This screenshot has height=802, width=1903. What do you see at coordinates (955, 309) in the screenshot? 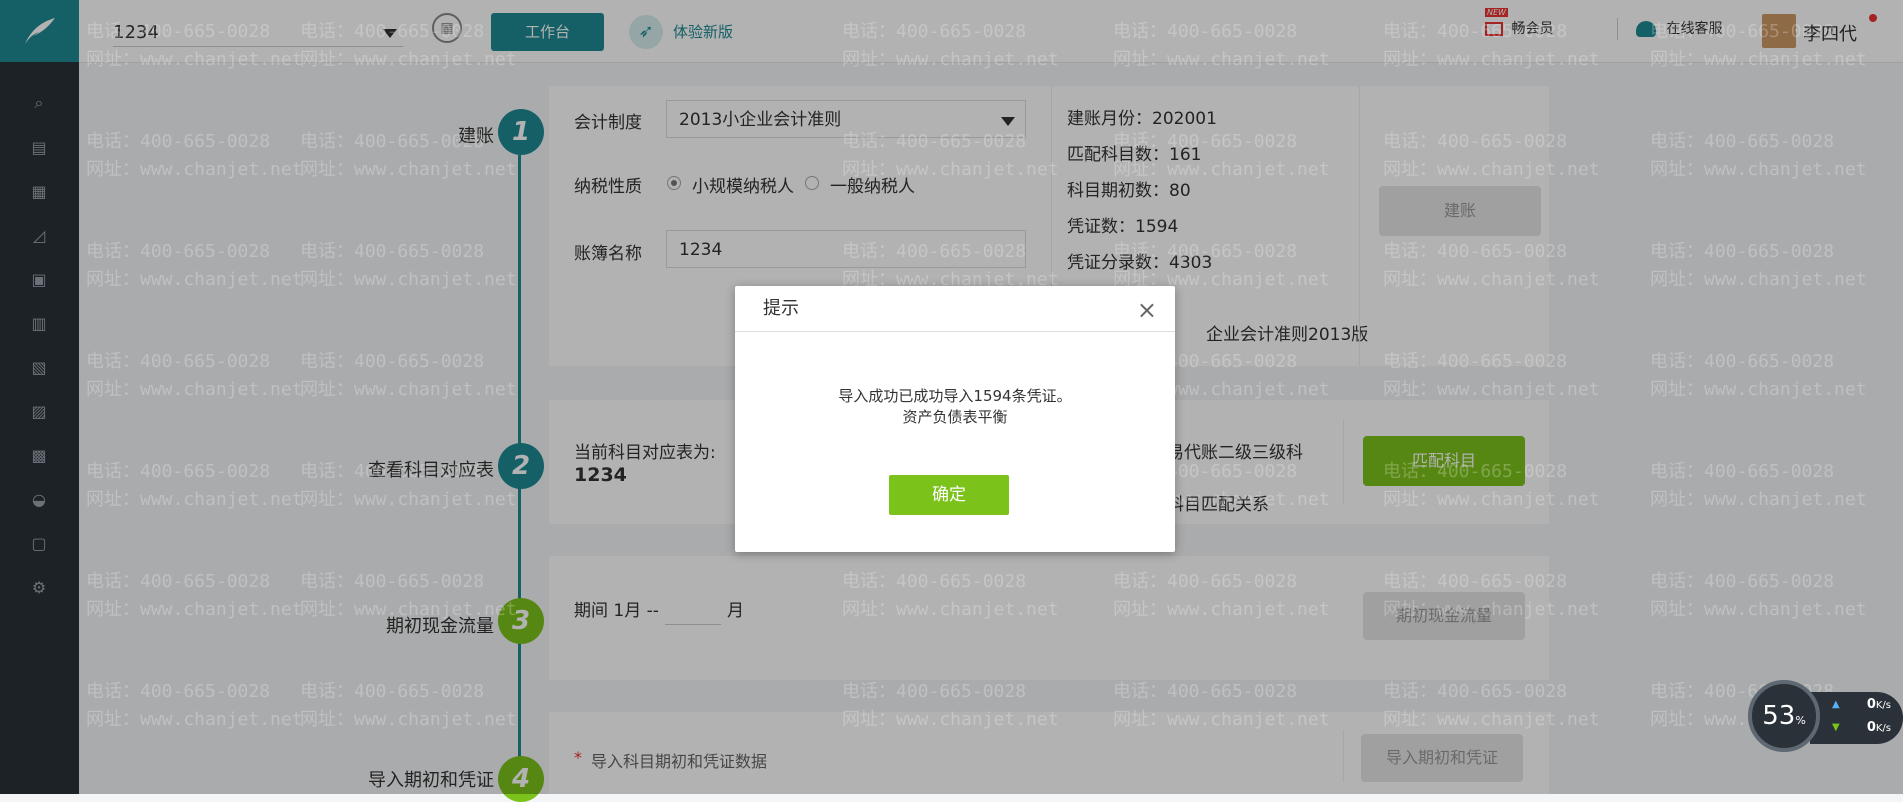
I see `dialog-title: 提示` at bounding box center [955, 309].